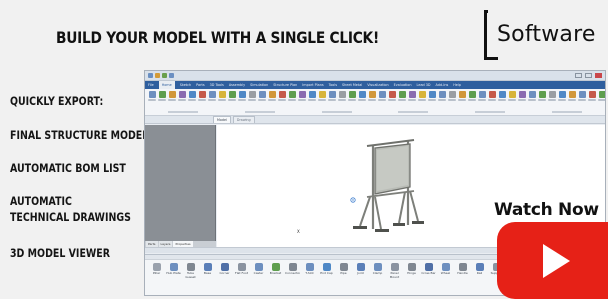 The image size is (608, 299). I want to click on minimize-button, so click(578, 75).